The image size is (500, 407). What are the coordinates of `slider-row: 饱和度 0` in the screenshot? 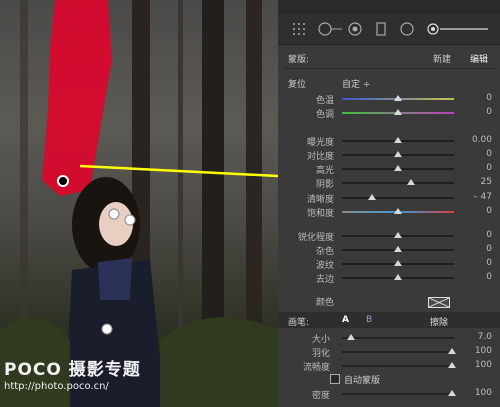 It's located at (389, 212).